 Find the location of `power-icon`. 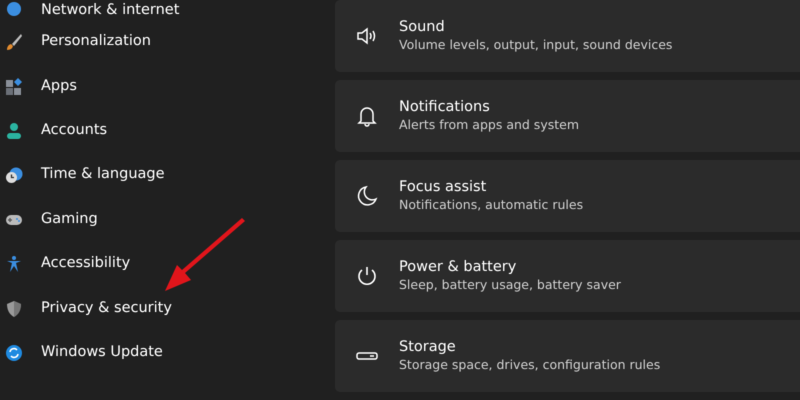

power-icon is located at coordinates (367, 276).